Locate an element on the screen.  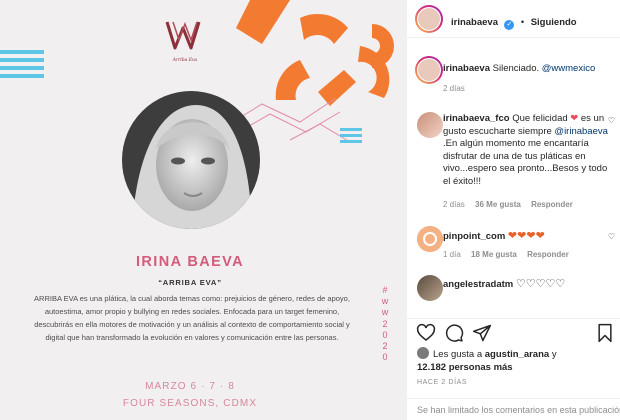
comment-item: irinabaeva Silenciado. @wwmexico 2 días is located at coordinates (513, 76).